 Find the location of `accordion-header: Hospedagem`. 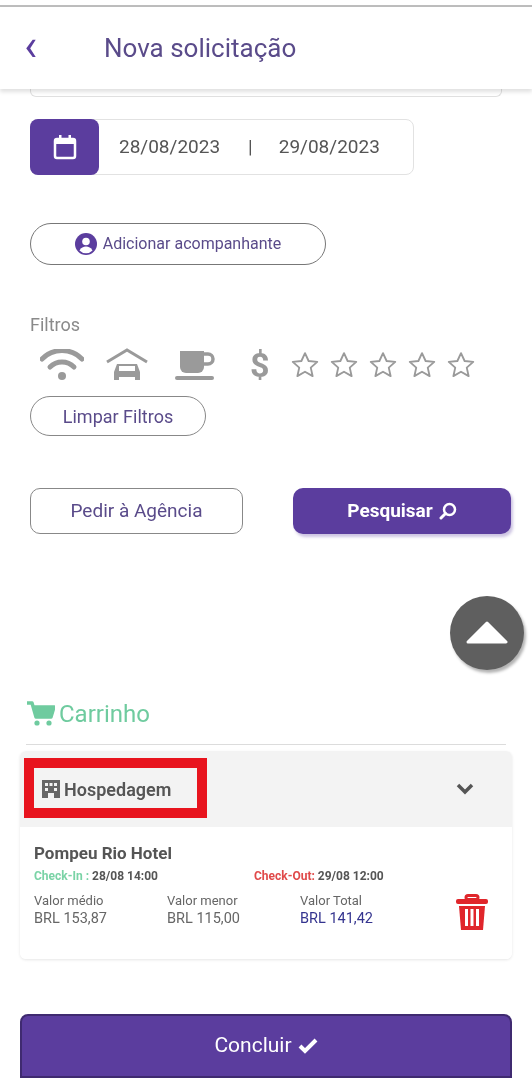

accordion-header: Hospedagem is located at coordinates (266, 789).